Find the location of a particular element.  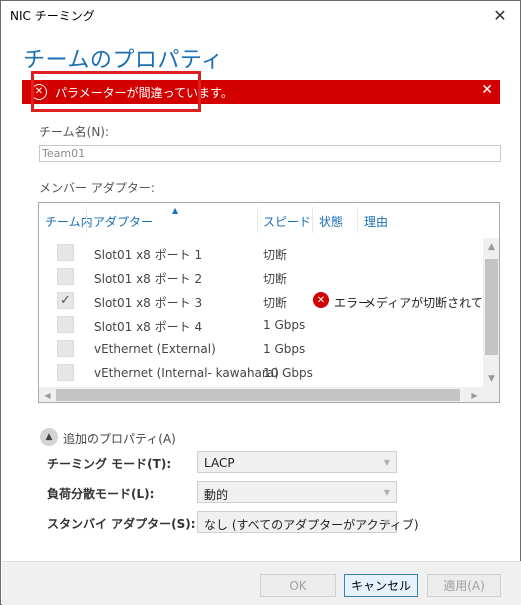

adapter-name: Slot01 x8 ポート 2 is located at coordinates (148, 279).